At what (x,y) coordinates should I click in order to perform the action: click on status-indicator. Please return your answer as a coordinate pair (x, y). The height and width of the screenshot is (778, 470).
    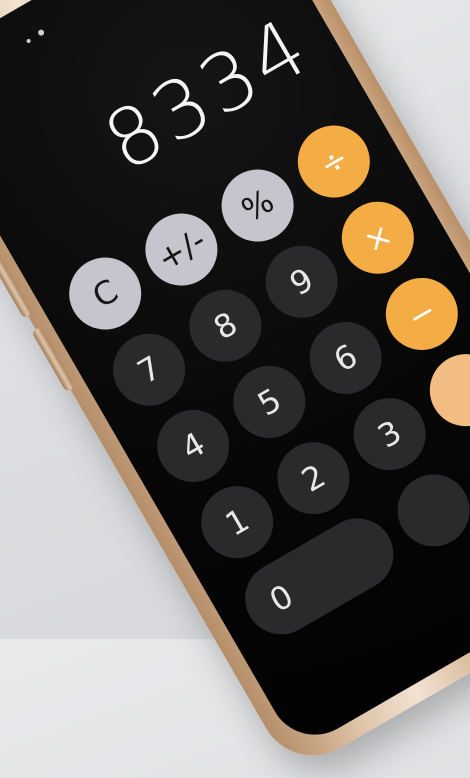
    Looking at the image, I should click on (39, 34).